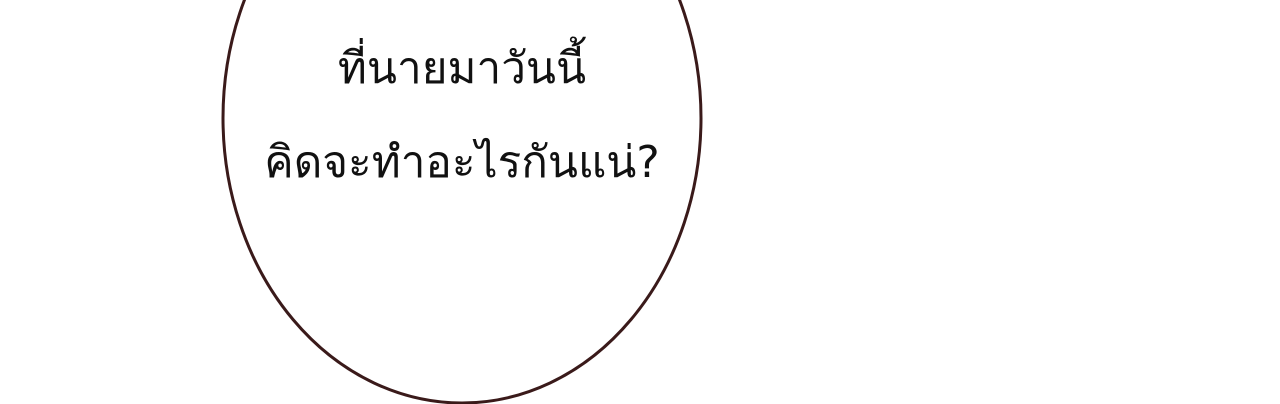  What do you see at coordinates (462, 162) in the screenshot?
I see `speech-line-2: คิดจะทำอะไรกันแน่?` at bounding box center [462, 162].